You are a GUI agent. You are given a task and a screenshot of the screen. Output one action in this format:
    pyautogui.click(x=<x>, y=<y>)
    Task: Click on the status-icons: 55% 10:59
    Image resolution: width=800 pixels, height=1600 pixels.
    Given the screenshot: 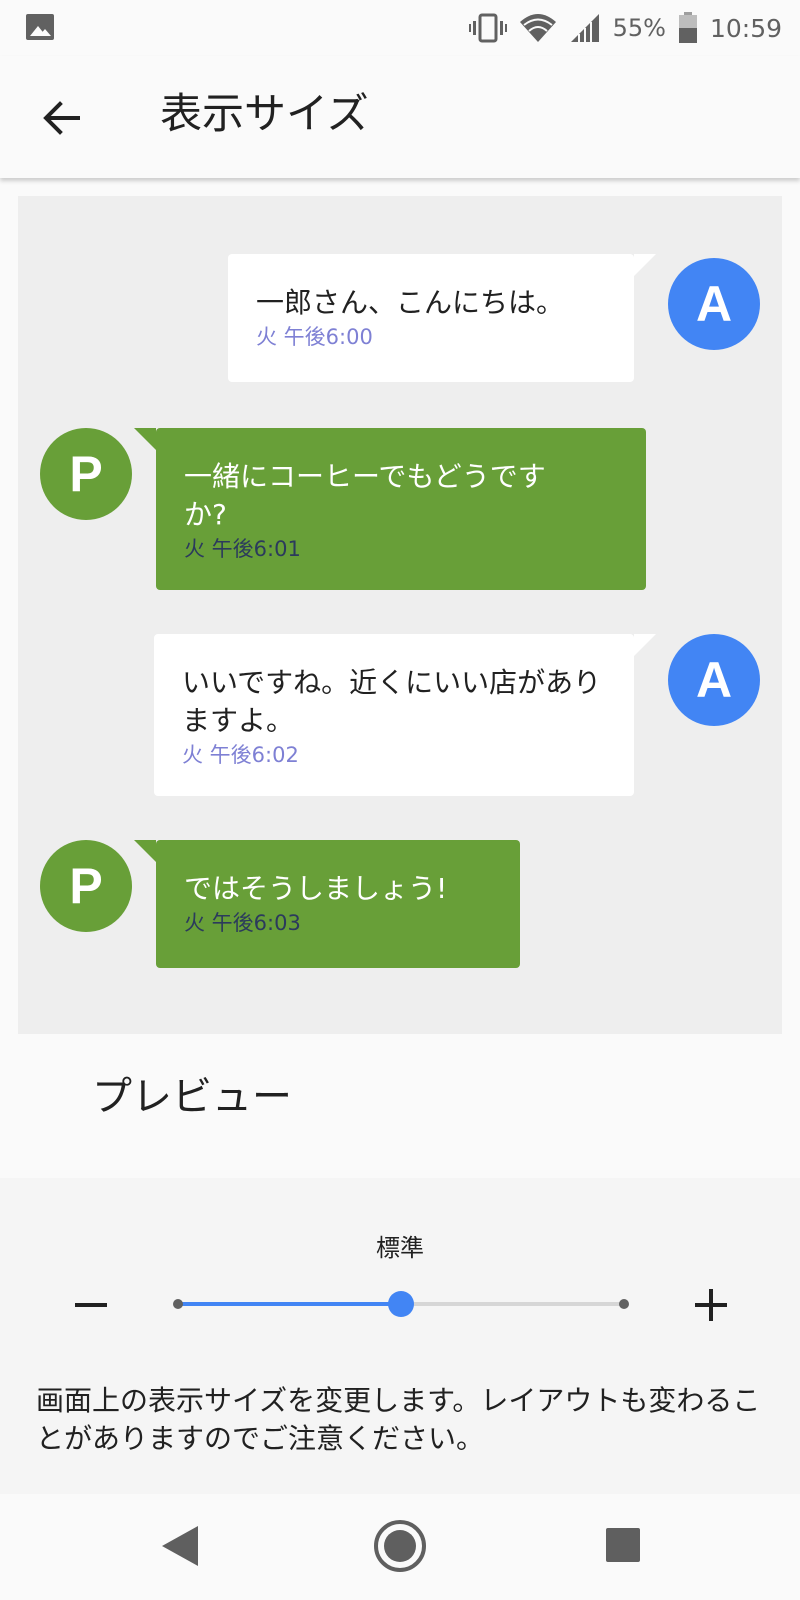 What is the action you would take?
    pyautogui.click(x=625, y=28)
    